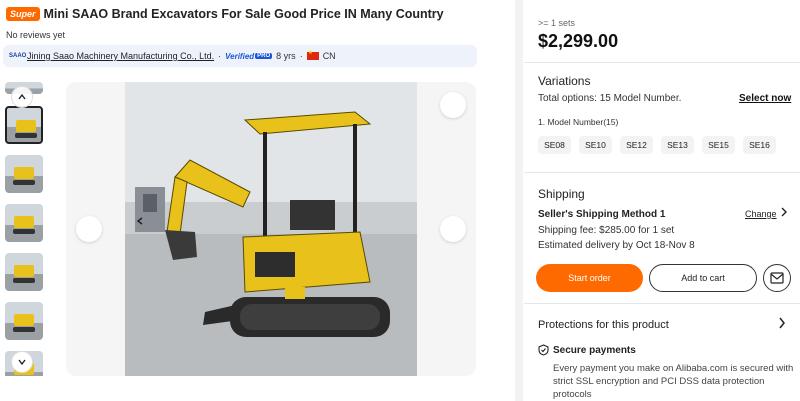 The image size is (800, 401). I want to click on super-badge: Super, so click(23, 14).